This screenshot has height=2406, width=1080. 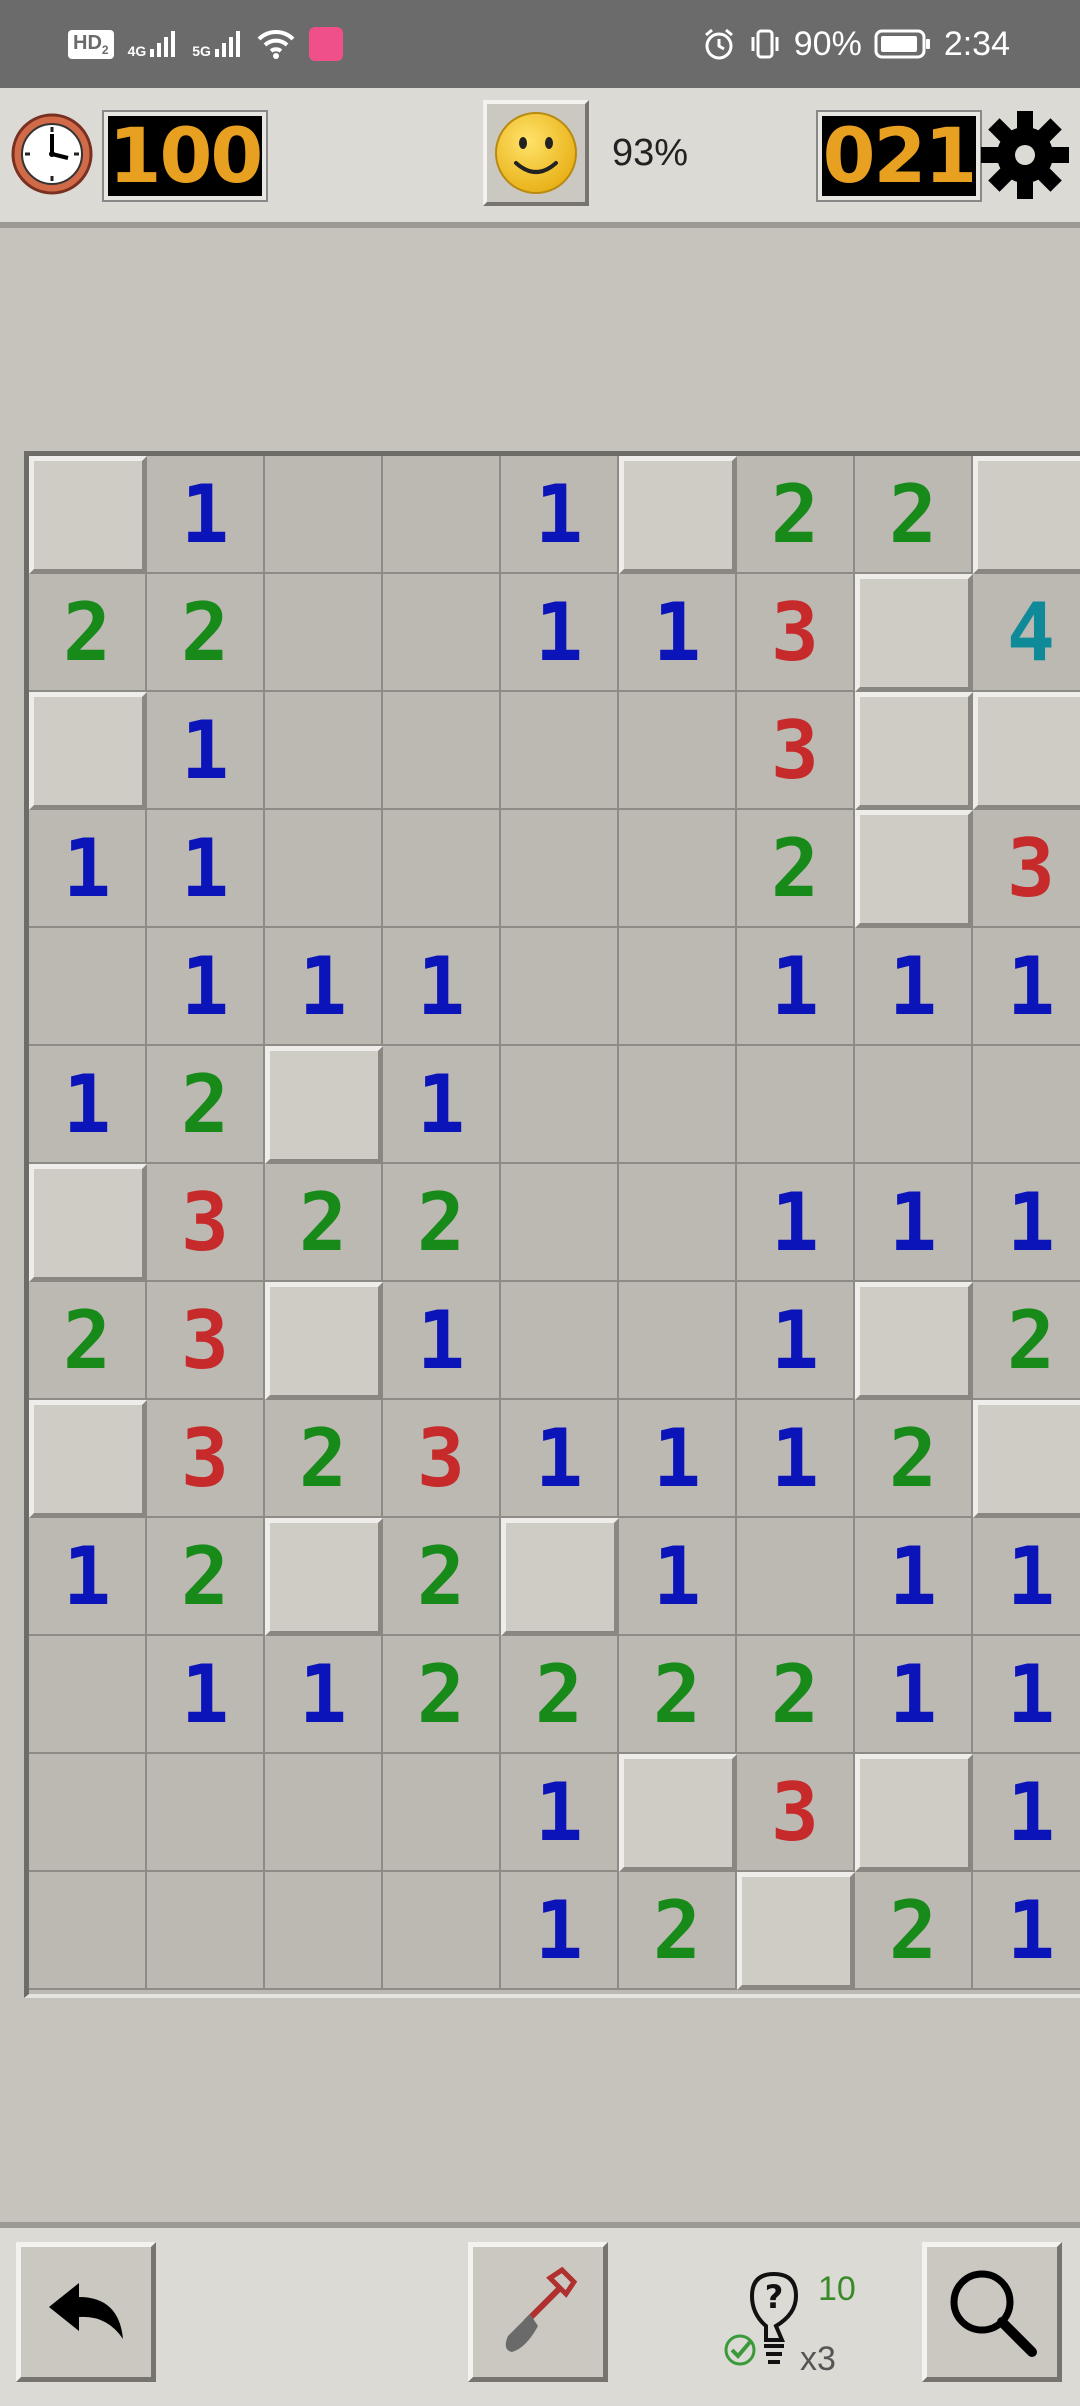 What do you see at coordinates (800, 2328) in the screenshot?
I see `hint-button: ? 10 x3` at bounding box center [800, 2328].